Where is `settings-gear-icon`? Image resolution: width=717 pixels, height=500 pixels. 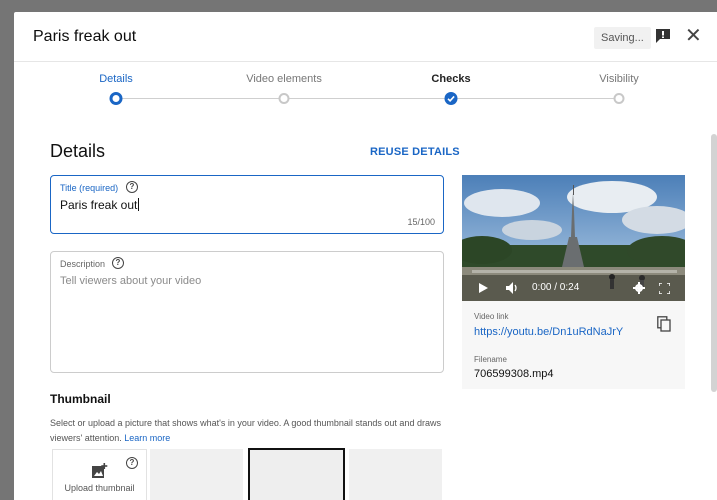 settings-gear-icon is located at coordinates (639, 288).